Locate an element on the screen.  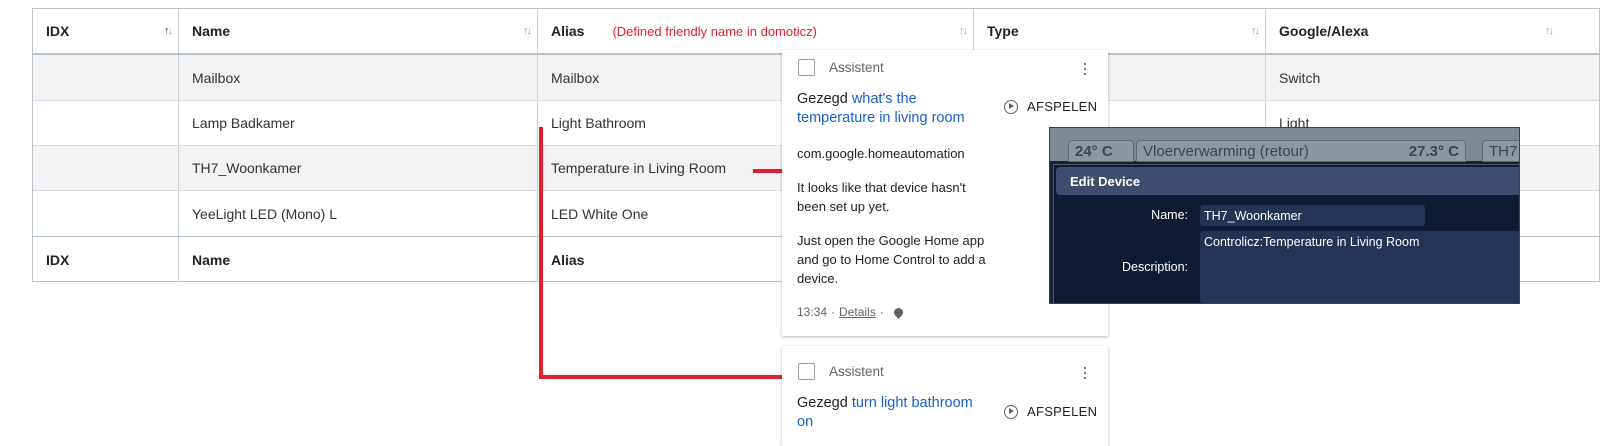
column-header-alias-label: Alias is located at coordinates (568, 31).